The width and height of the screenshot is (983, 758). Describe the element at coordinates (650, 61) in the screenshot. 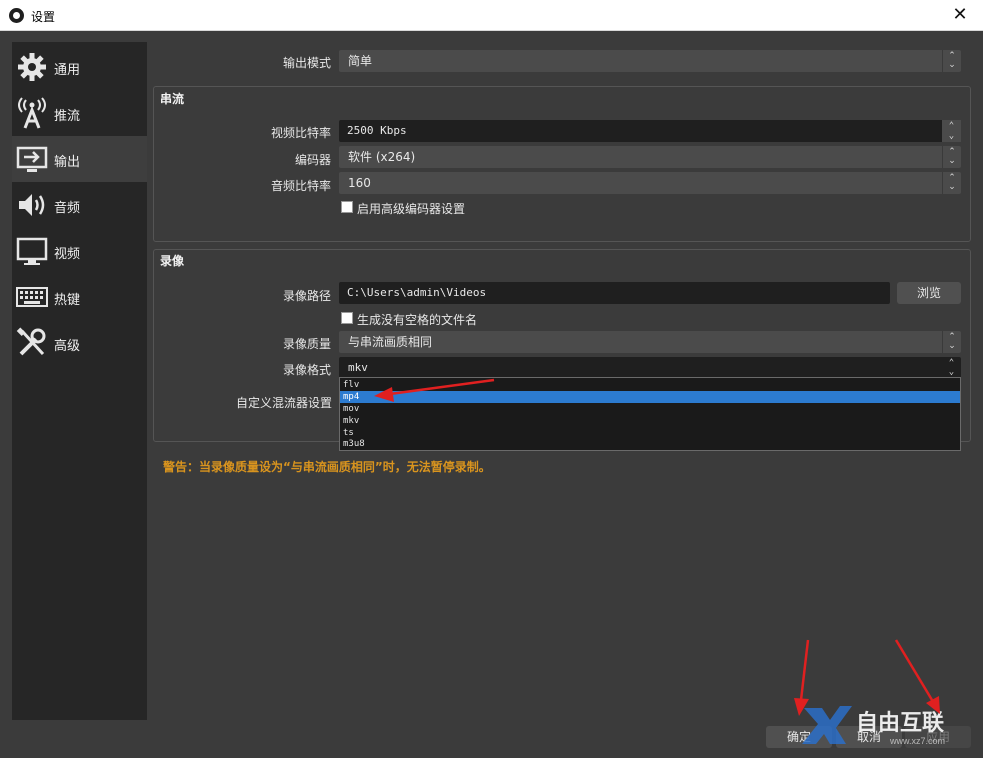

I see `output-mode-select: 简单 ⌃ ⌄` at that location.